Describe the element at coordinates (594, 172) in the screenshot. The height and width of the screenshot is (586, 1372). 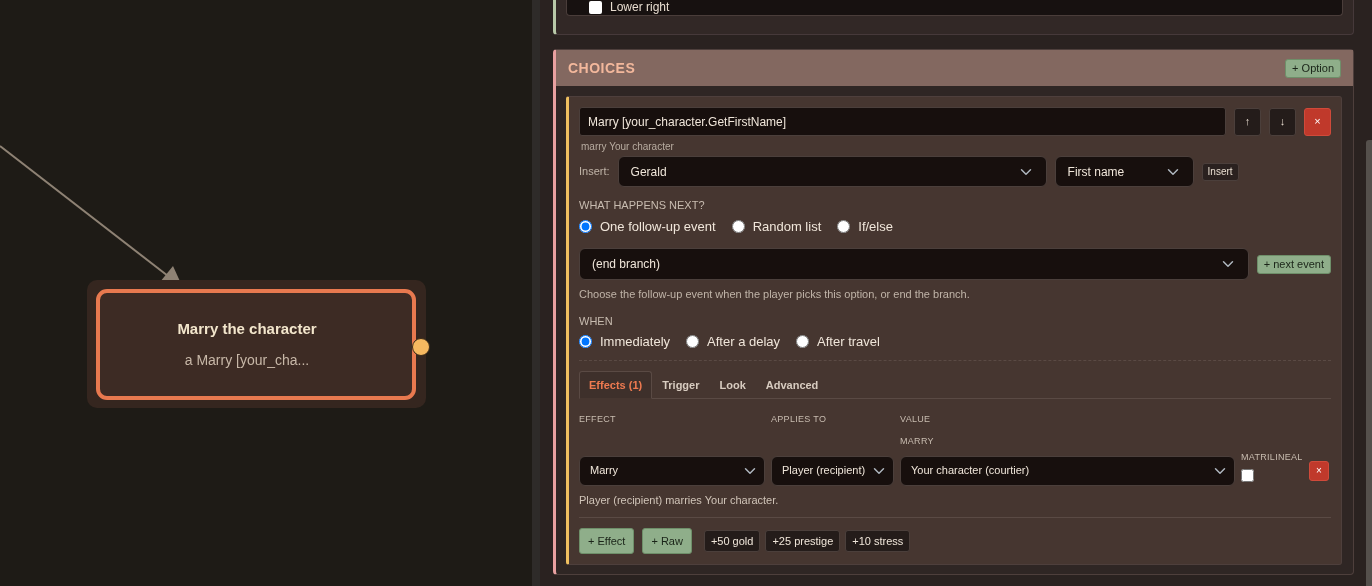
I see `insert-label: Insert:` at that location.